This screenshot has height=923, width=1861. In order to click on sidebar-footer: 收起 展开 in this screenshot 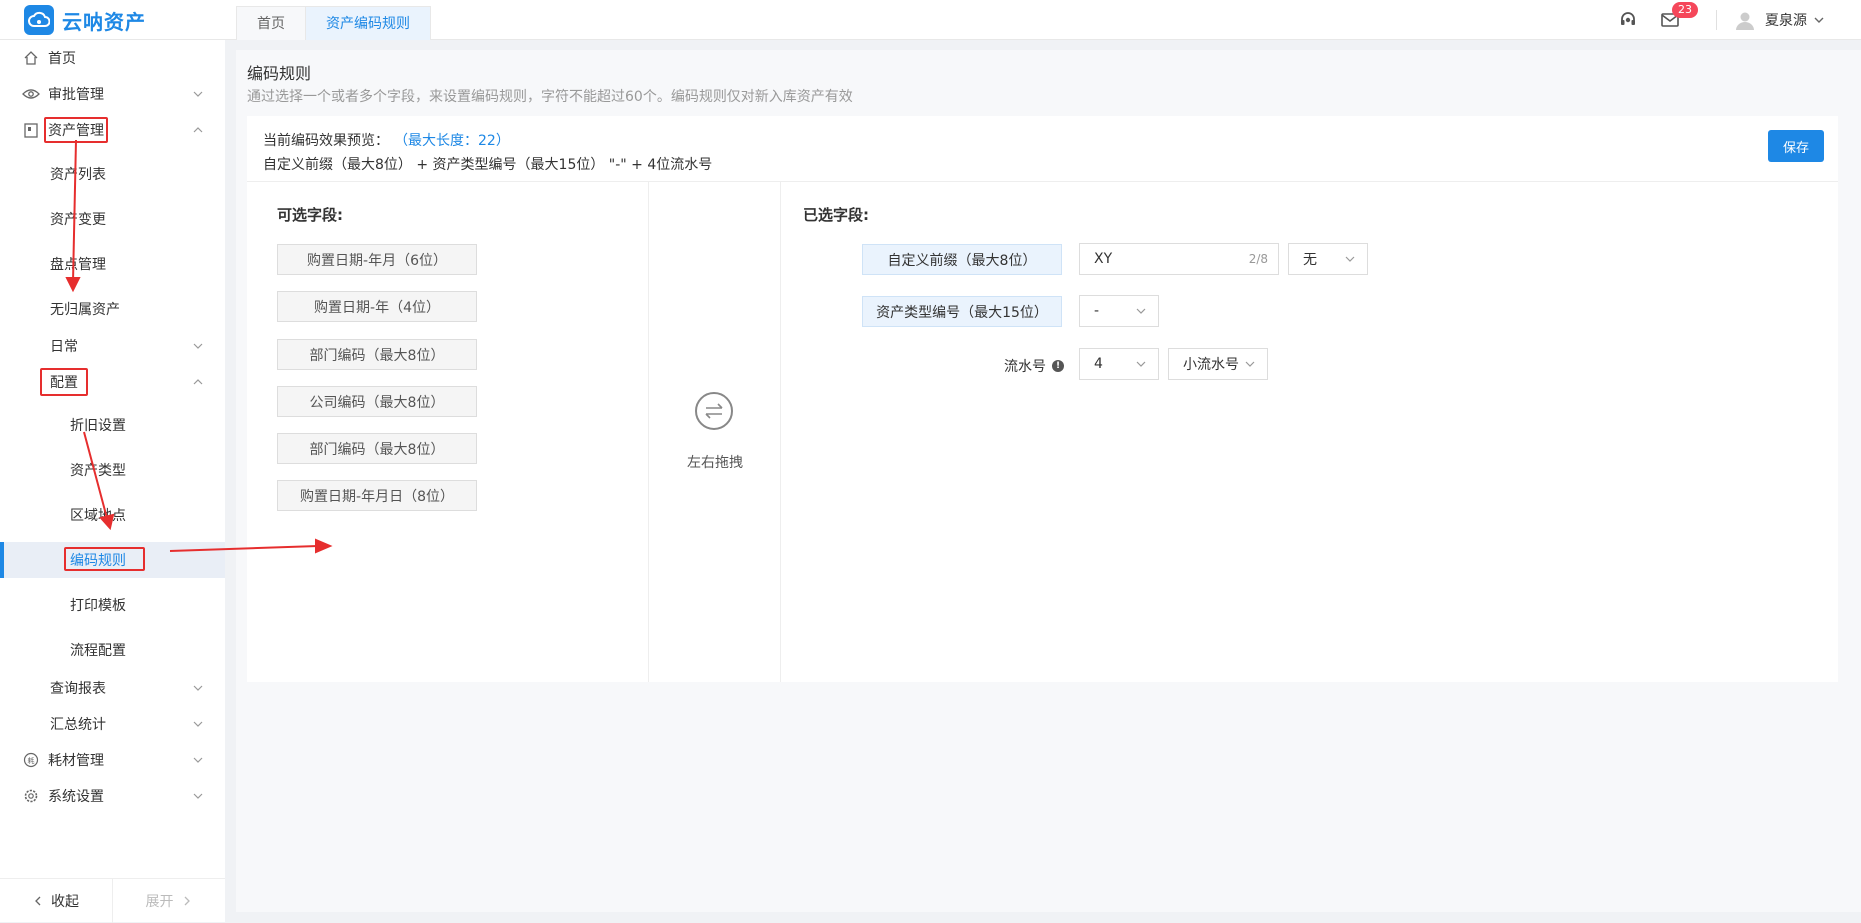, I will do `click(112, 900)`.